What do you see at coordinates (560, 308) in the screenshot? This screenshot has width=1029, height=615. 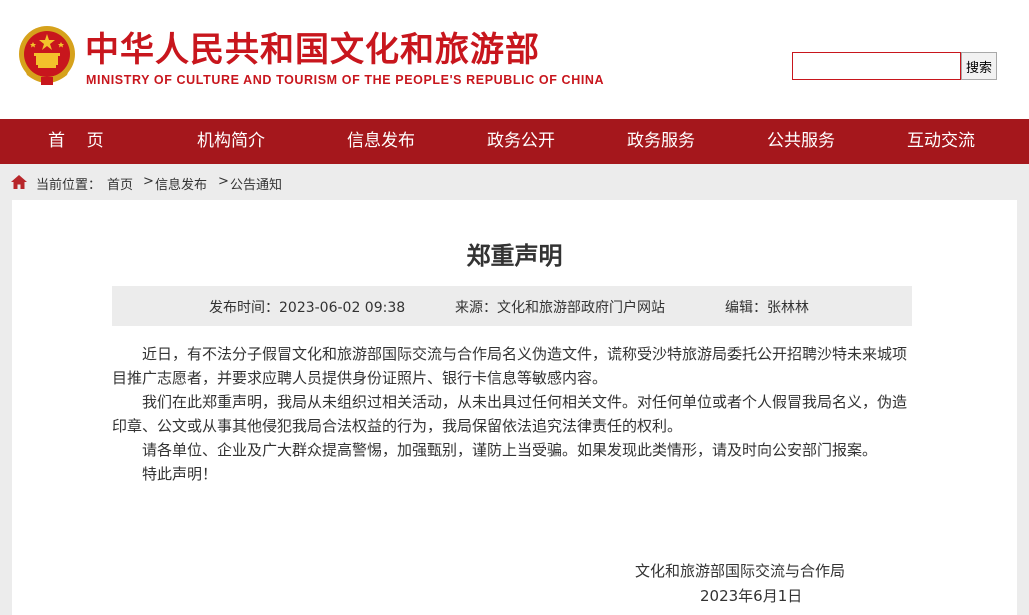 I see `article-source: 来源：文化和旅游部政府门户网站` at bounding box center [560, 308].